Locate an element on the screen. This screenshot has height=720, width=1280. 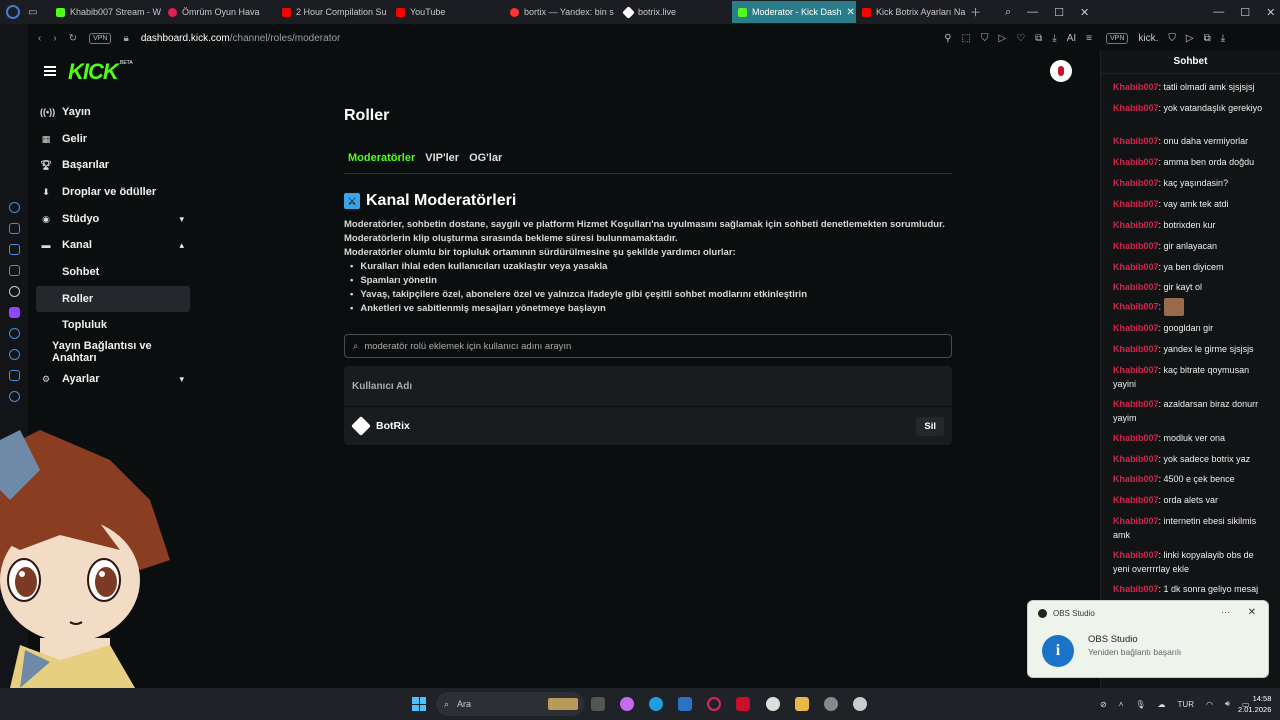
forward-icon: › is located at coordinates (54, 38).